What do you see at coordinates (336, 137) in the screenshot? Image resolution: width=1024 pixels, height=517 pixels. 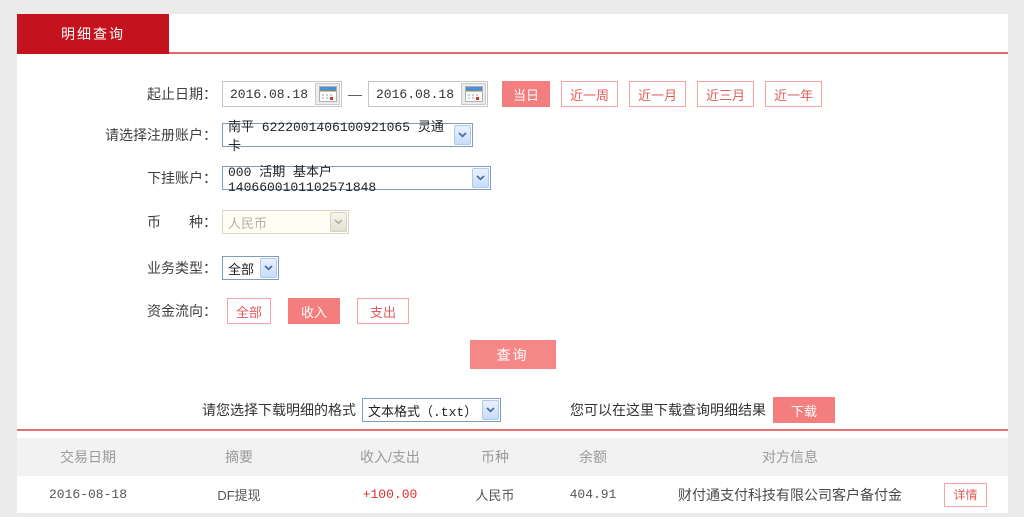 I see `registered-account-value: 南平 6222001406100921065 灵通卡` at bounding box center [336, 137].